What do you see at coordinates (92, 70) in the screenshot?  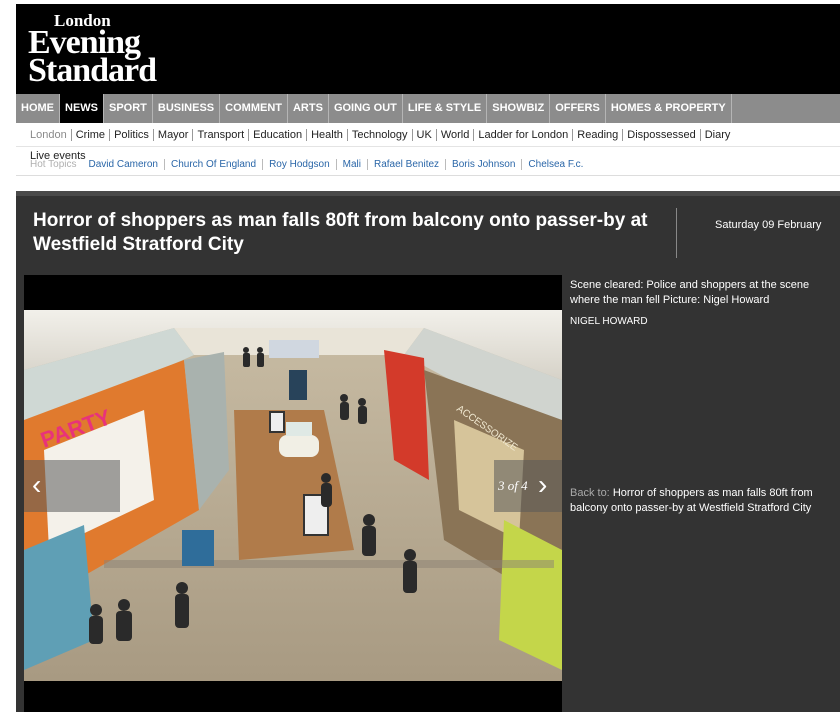 I see `logo-standard: Standard` at bounding box center [92, 70].